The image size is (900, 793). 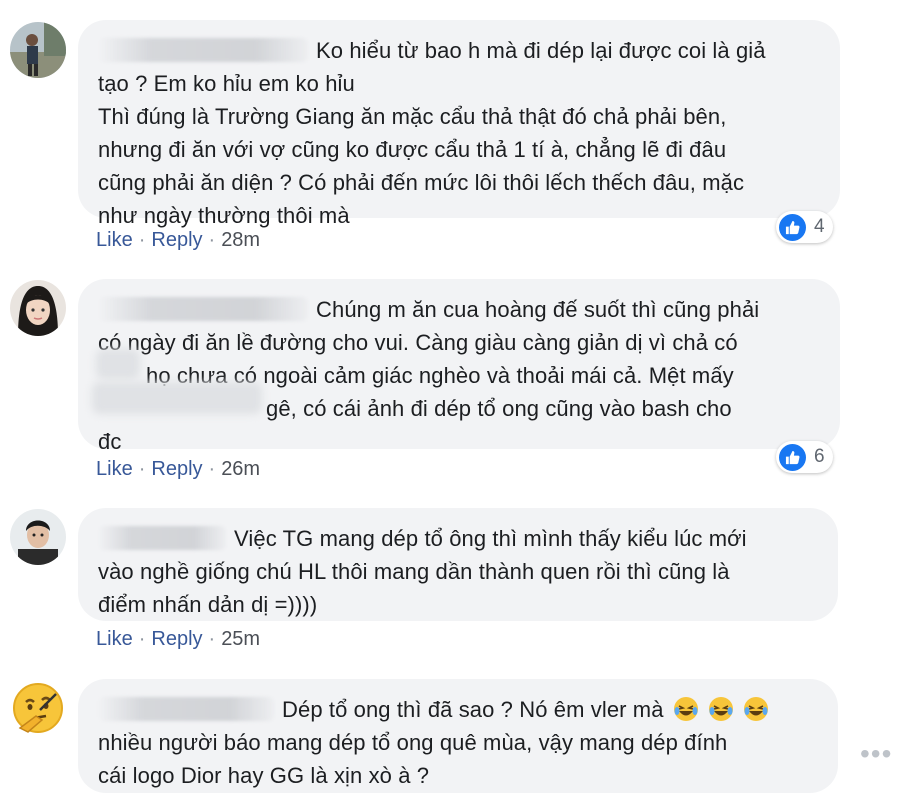 I want to click on timestamp: 28m, so click(x=240, y=240).